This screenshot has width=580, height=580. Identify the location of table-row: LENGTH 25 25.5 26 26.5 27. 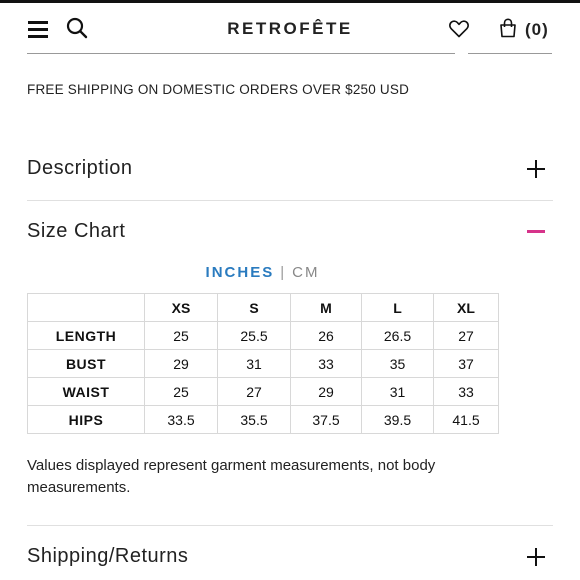
(263, 335).